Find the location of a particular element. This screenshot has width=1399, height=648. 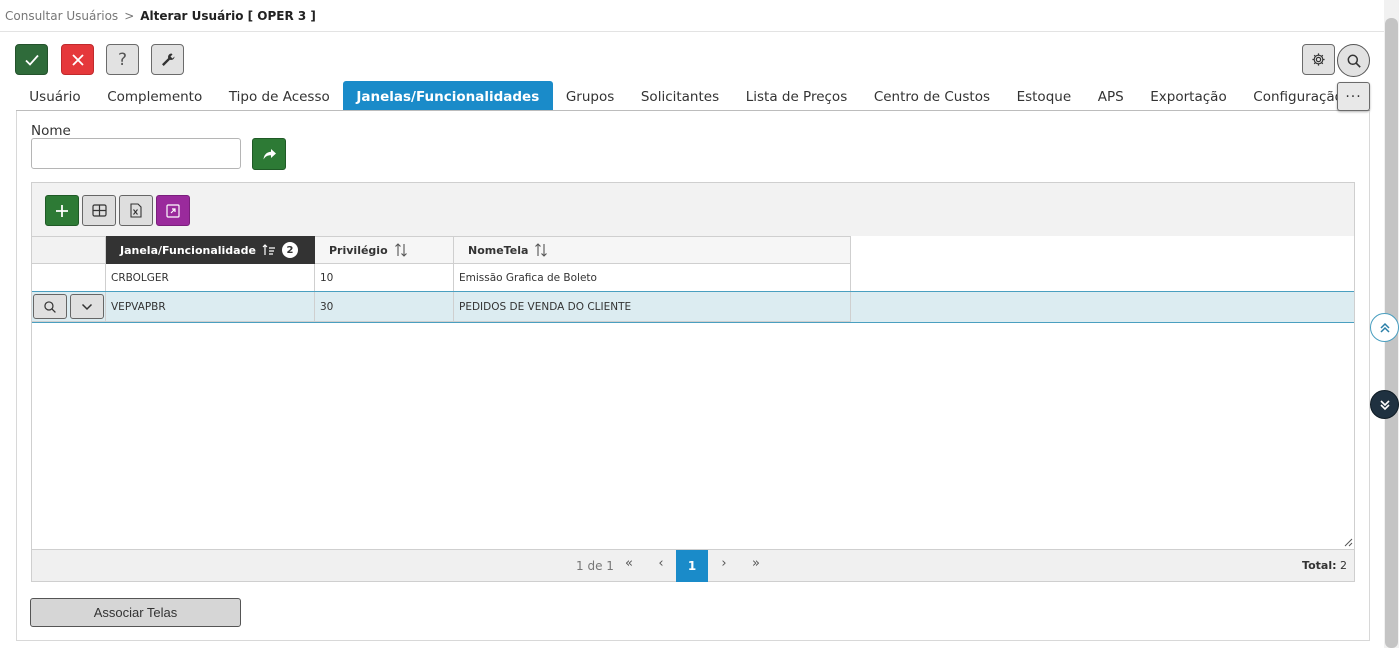

expand-grid-button is located at coordinates (173, 210).